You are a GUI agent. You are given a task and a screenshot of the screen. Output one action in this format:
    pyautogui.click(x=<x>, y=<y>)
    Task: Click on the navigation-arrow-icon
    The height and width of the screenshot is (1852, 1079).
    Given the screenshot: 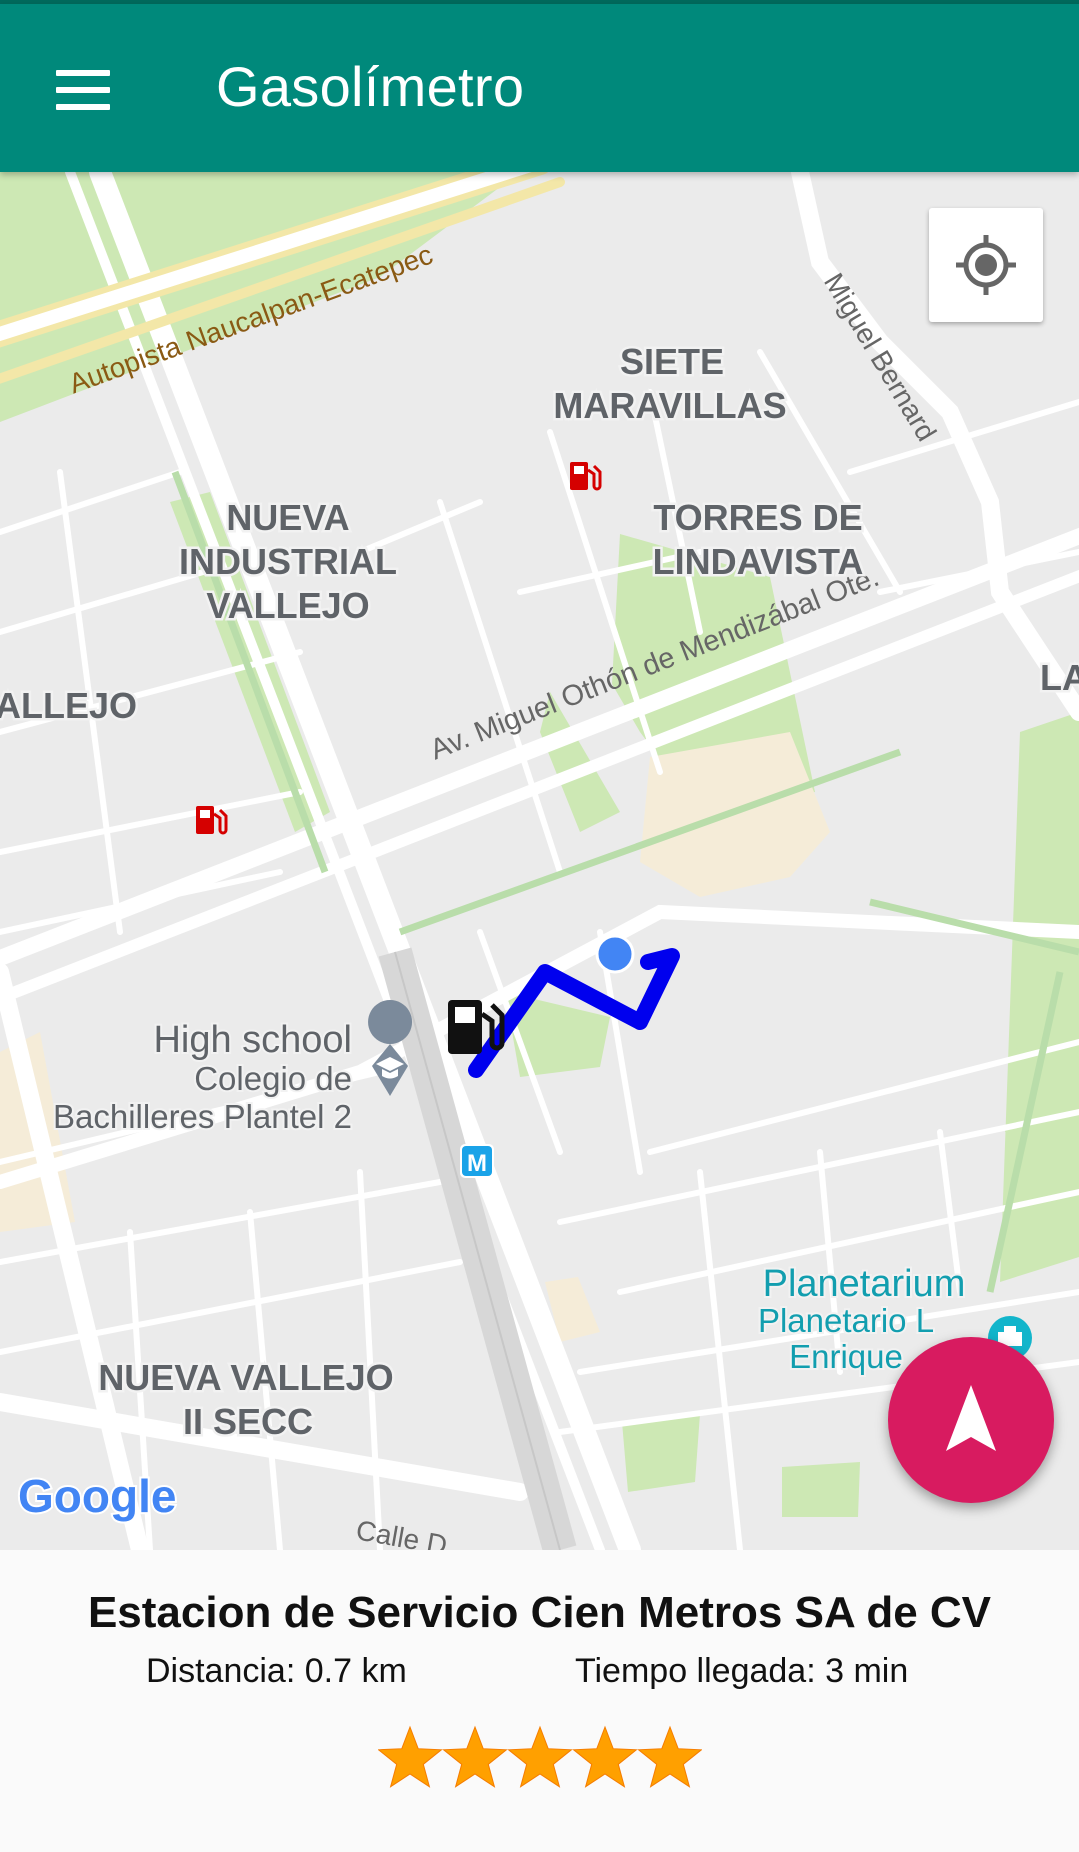 What is the action you would take?
    pyautogui.click(x=971, y=1418)
    